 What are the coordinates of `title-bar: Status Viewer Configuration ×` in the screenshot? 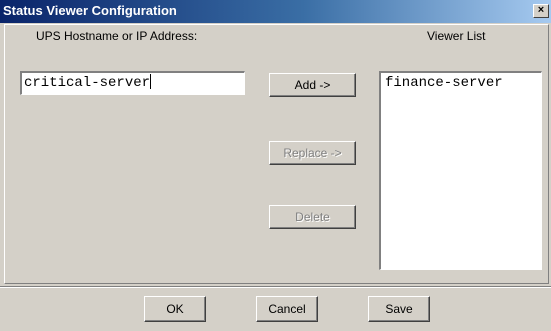 It's located at (275, 11).